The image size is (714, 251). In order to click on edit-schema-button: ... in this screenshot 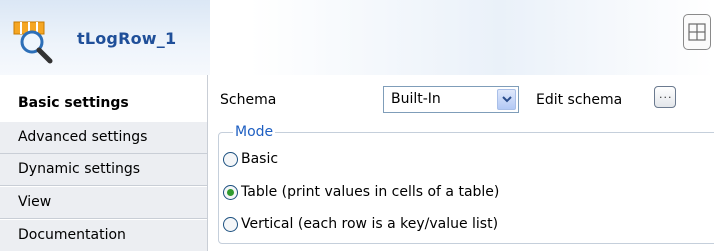, I will do `click(665, 97)`.